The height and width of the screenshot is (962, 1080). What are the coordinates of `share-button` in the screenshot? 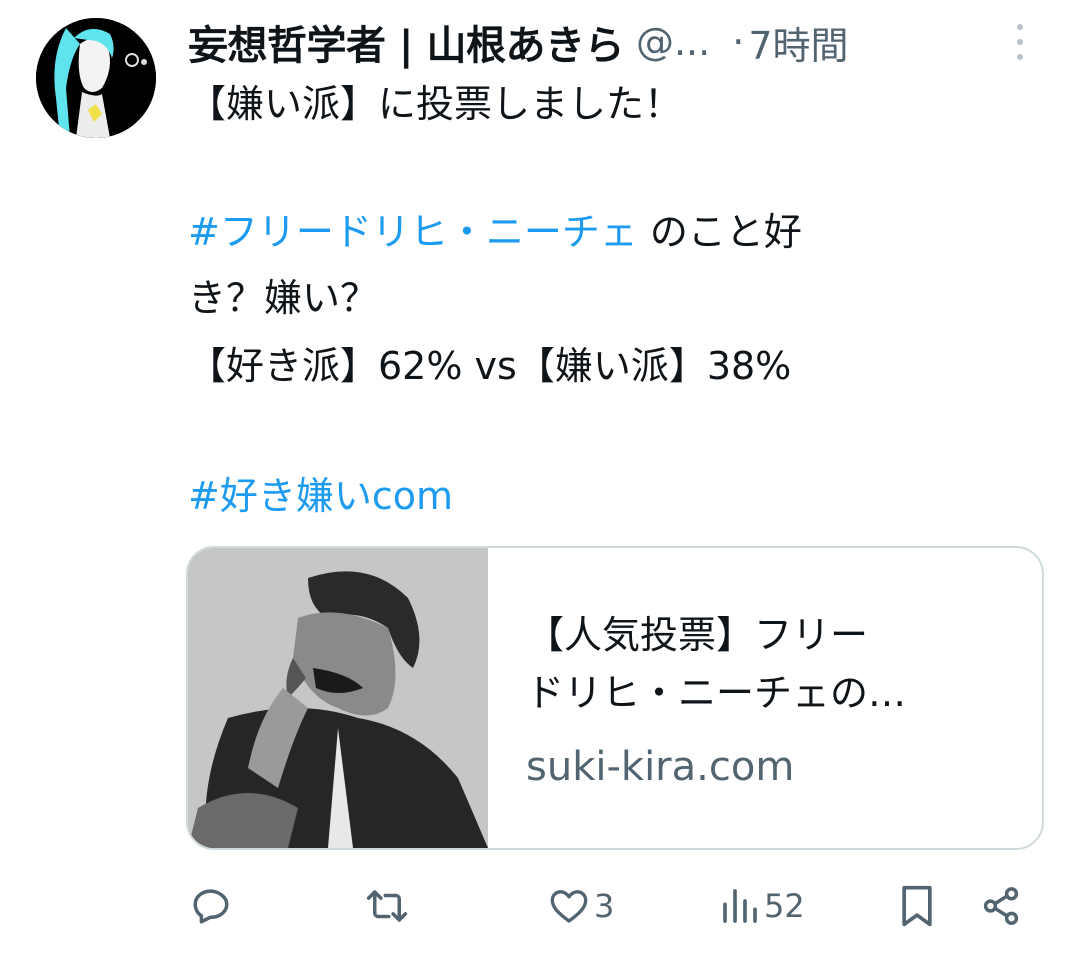 It's located at (1001, 906).